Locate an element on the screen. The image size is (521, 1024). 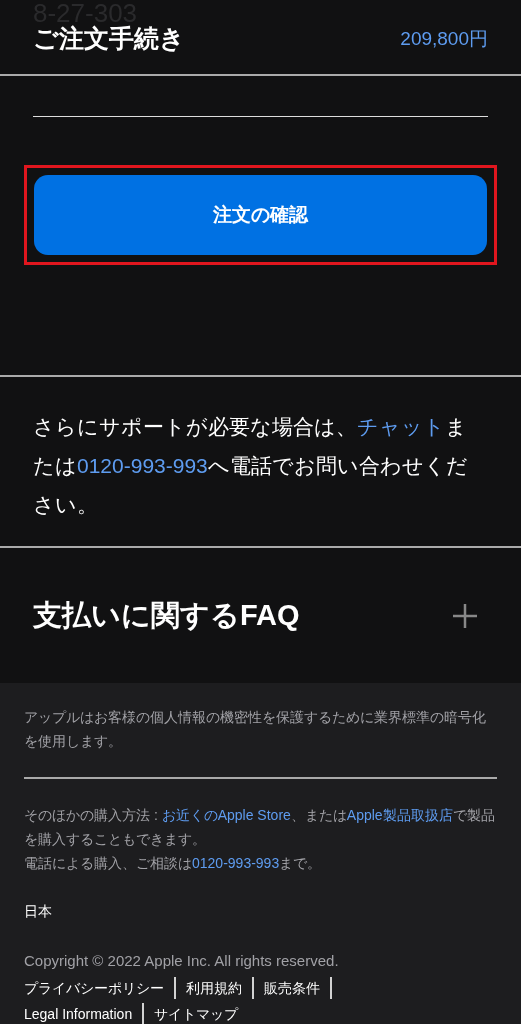
confirm-order-button: 注文の確認 is located at coordinates (260, 215).